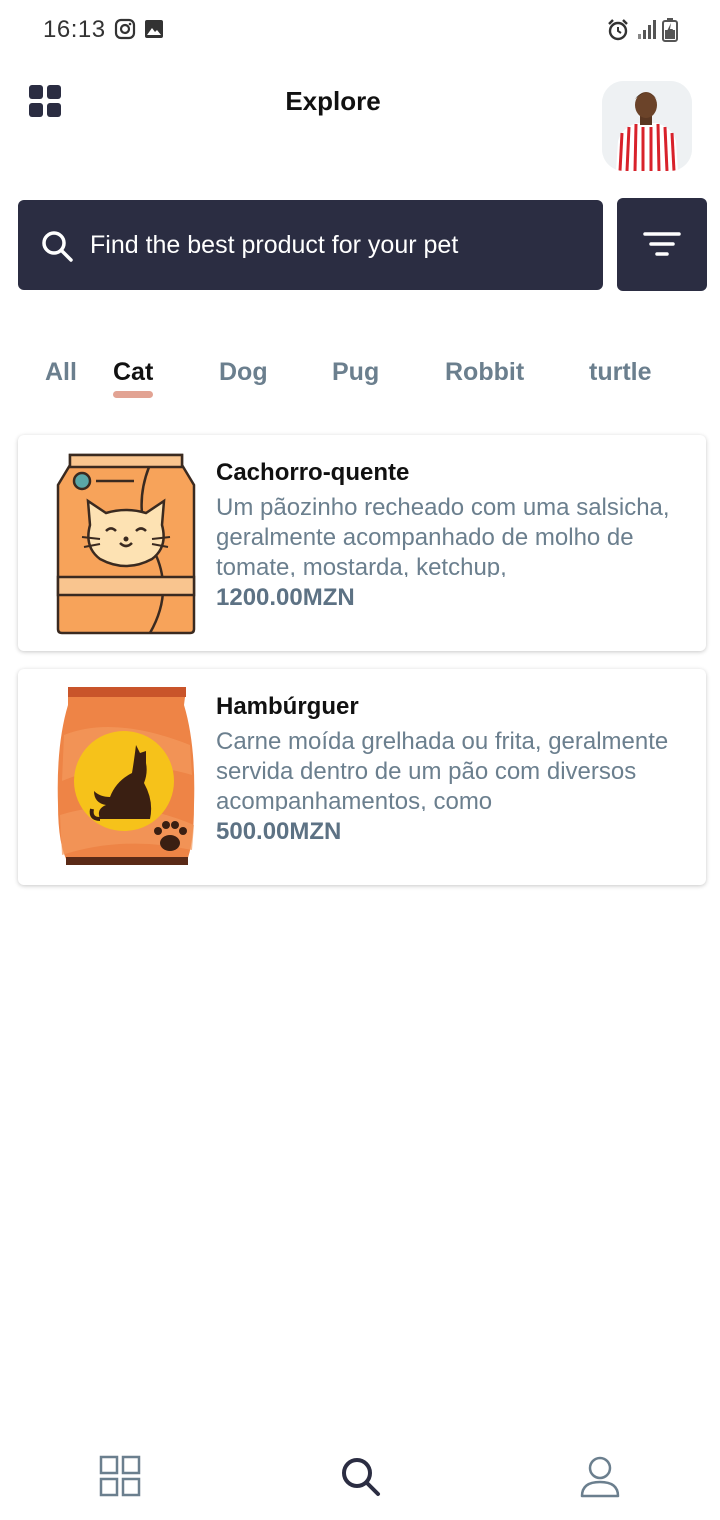 The image size is (720, 1520). What do you see at coordinates (125, 29) in the screenshot?
I see `instagram-icon` at bounding box center [125, 29].